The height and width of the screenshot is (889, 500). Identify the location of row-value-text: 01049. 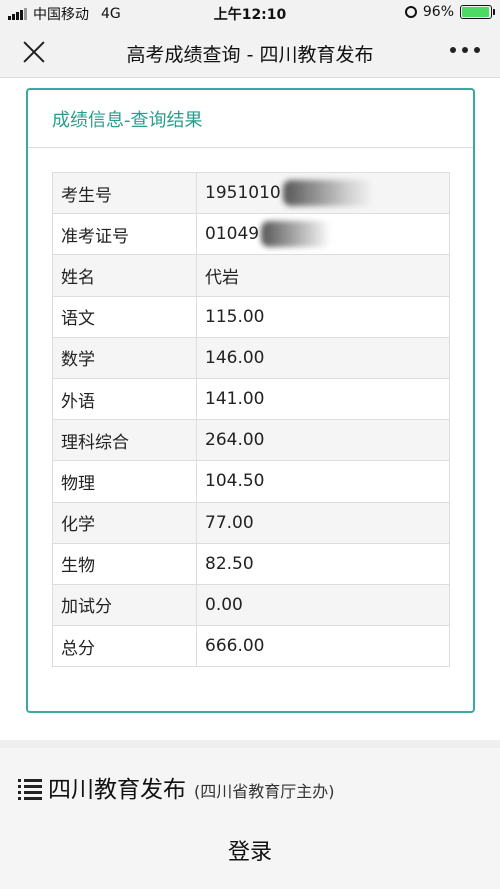
(232, 234).